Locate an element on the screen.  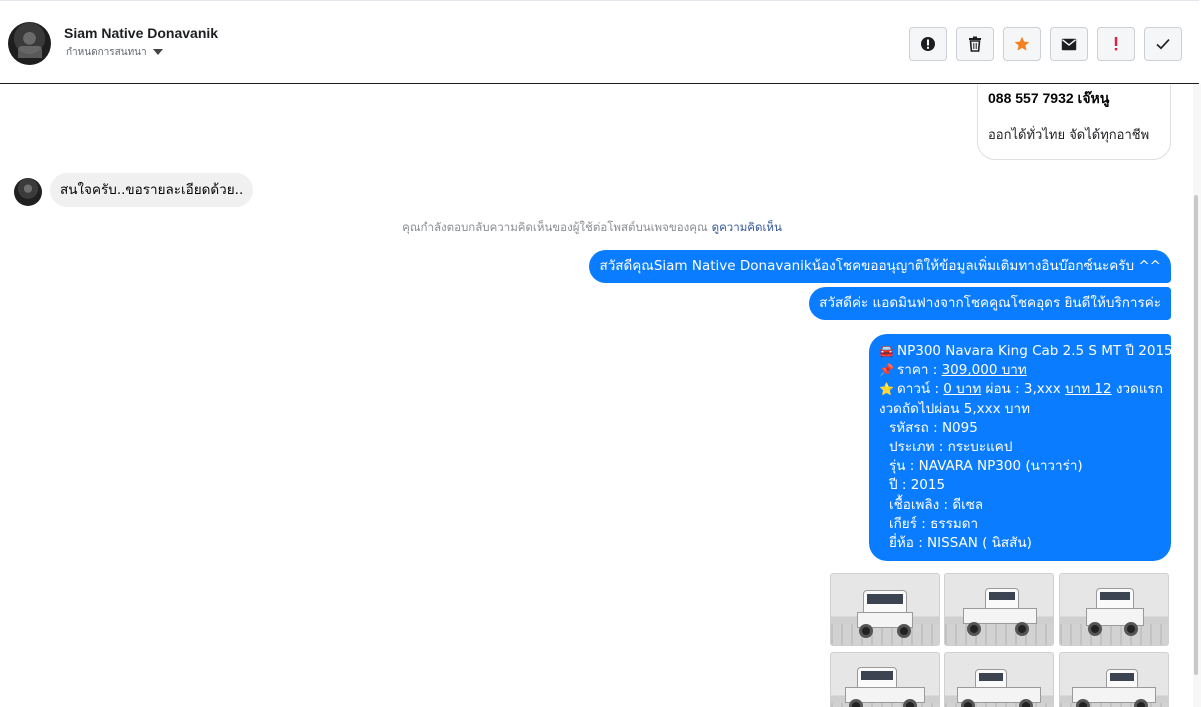
price-value: 309,000 บาท is located at coordinates (984, 370).